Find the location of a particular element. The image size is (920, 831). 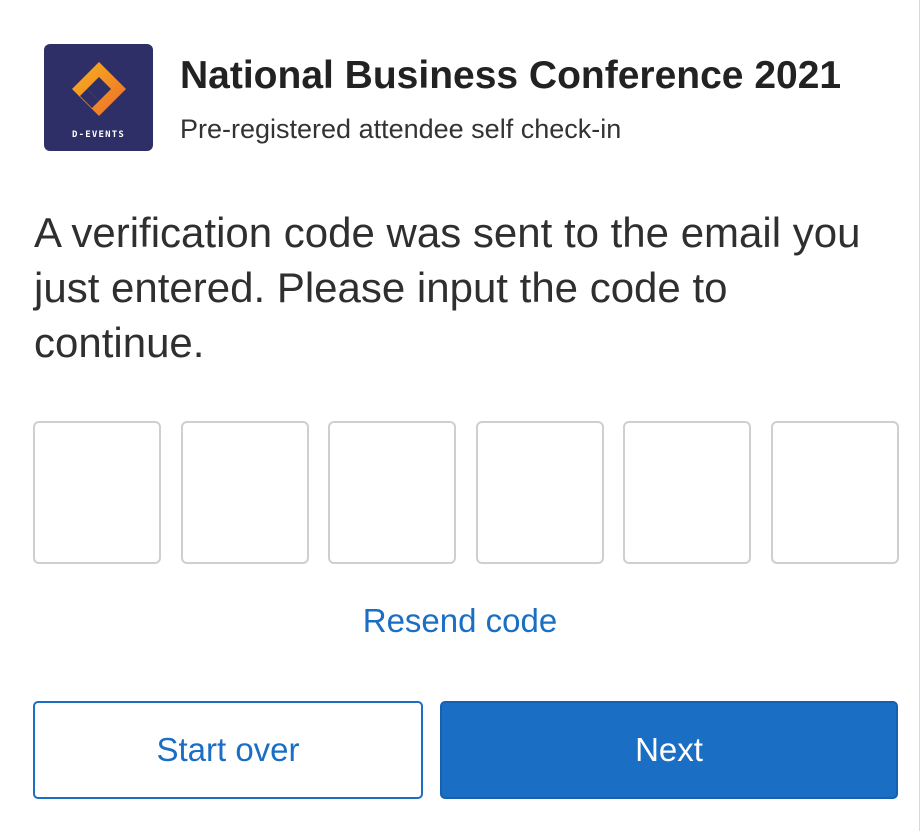

start-over-label: Start over is located at coordinates (228, 749).